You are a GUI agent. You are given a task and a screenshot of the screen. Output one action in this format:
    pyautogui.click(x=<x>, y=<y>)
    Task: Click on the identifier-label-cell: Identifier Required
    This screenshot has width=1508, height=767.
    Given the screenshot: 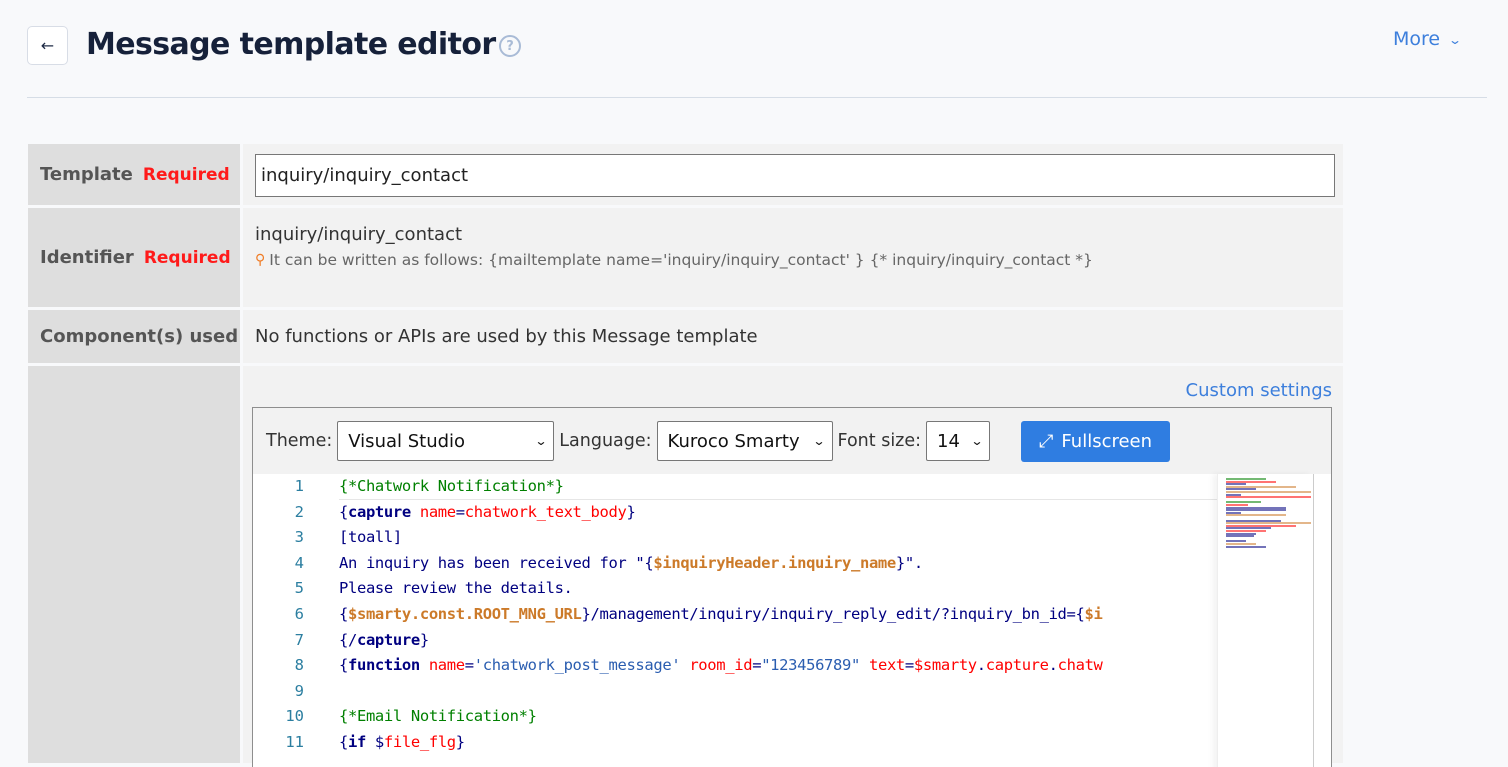 What is the action you would take?
    pyautogui.click(x=134, y=257)
    